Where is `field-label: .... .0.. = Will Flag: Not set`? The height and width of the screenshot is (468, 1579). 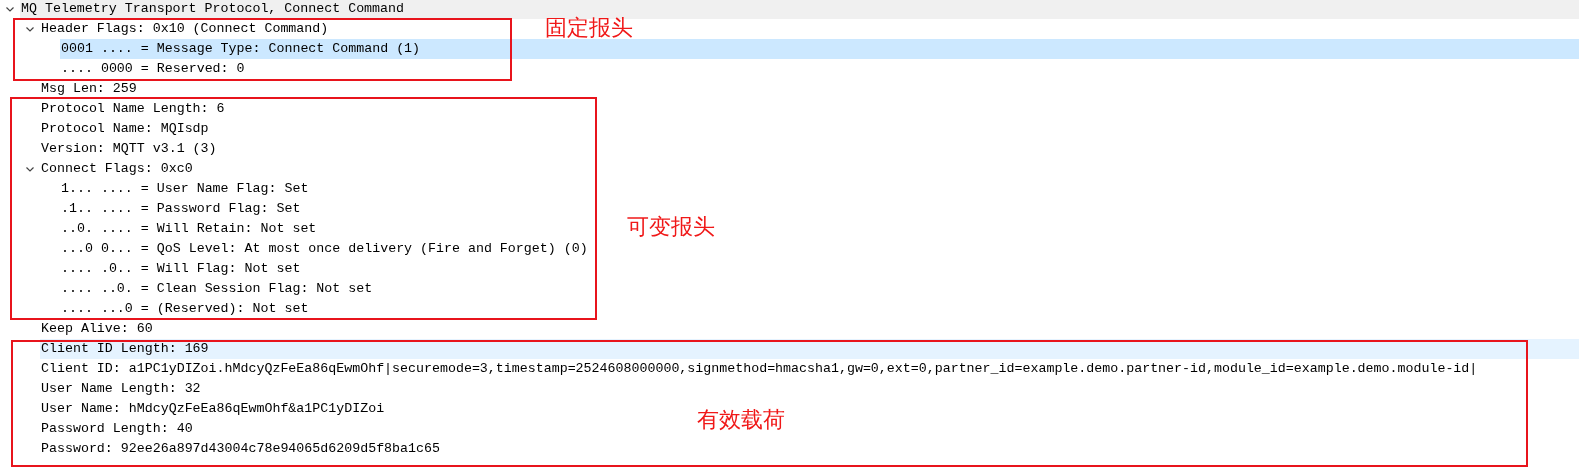 field-label: .... .0.. = Will Flag: Not set is located at coordinates (180, 269).